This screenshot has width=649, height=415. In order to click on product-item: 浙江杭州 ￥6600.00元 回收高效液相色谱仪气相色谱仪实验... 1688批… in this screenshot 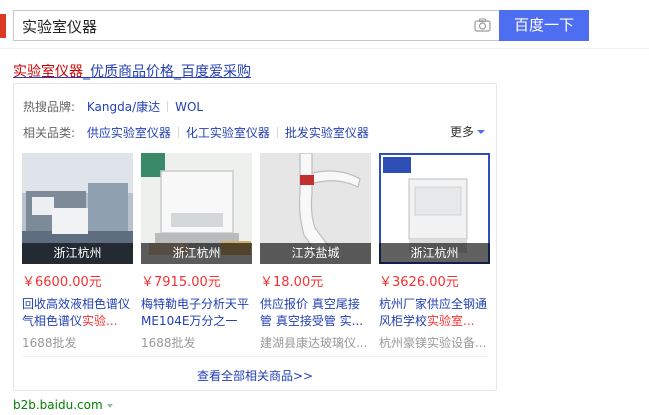, I will do `click(77, 252)`.